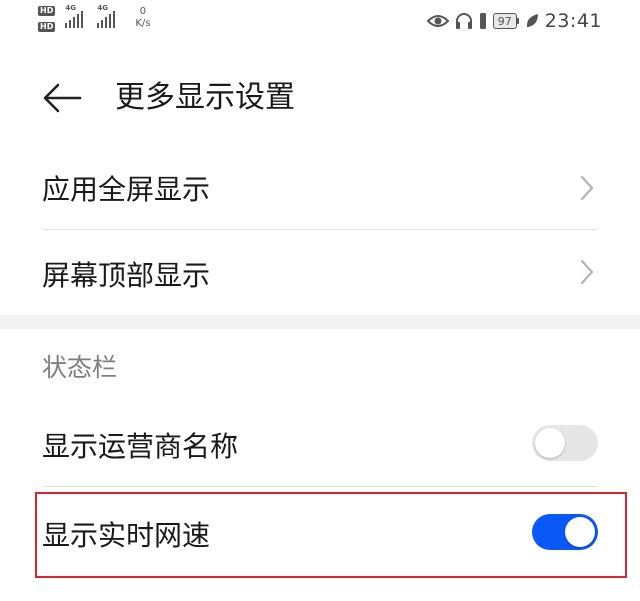  What do you see at coordinates (126, 275) in the screenshot?
I see `menu-item-label: 屏幕顶部显示` at bounding box center [126, 275].